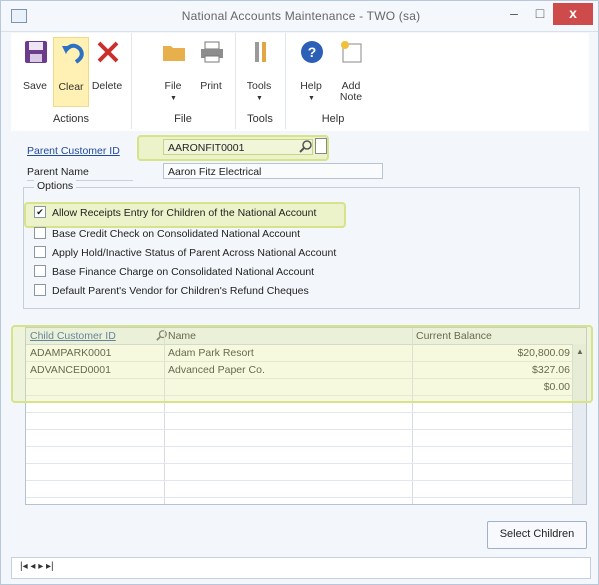 Image resolution: width=599 pixels, height=585 pixels. Describe the element at coordinates (260, 119) in the screenshot. I see `ribbon-group-label-tools: Tools` at that location.